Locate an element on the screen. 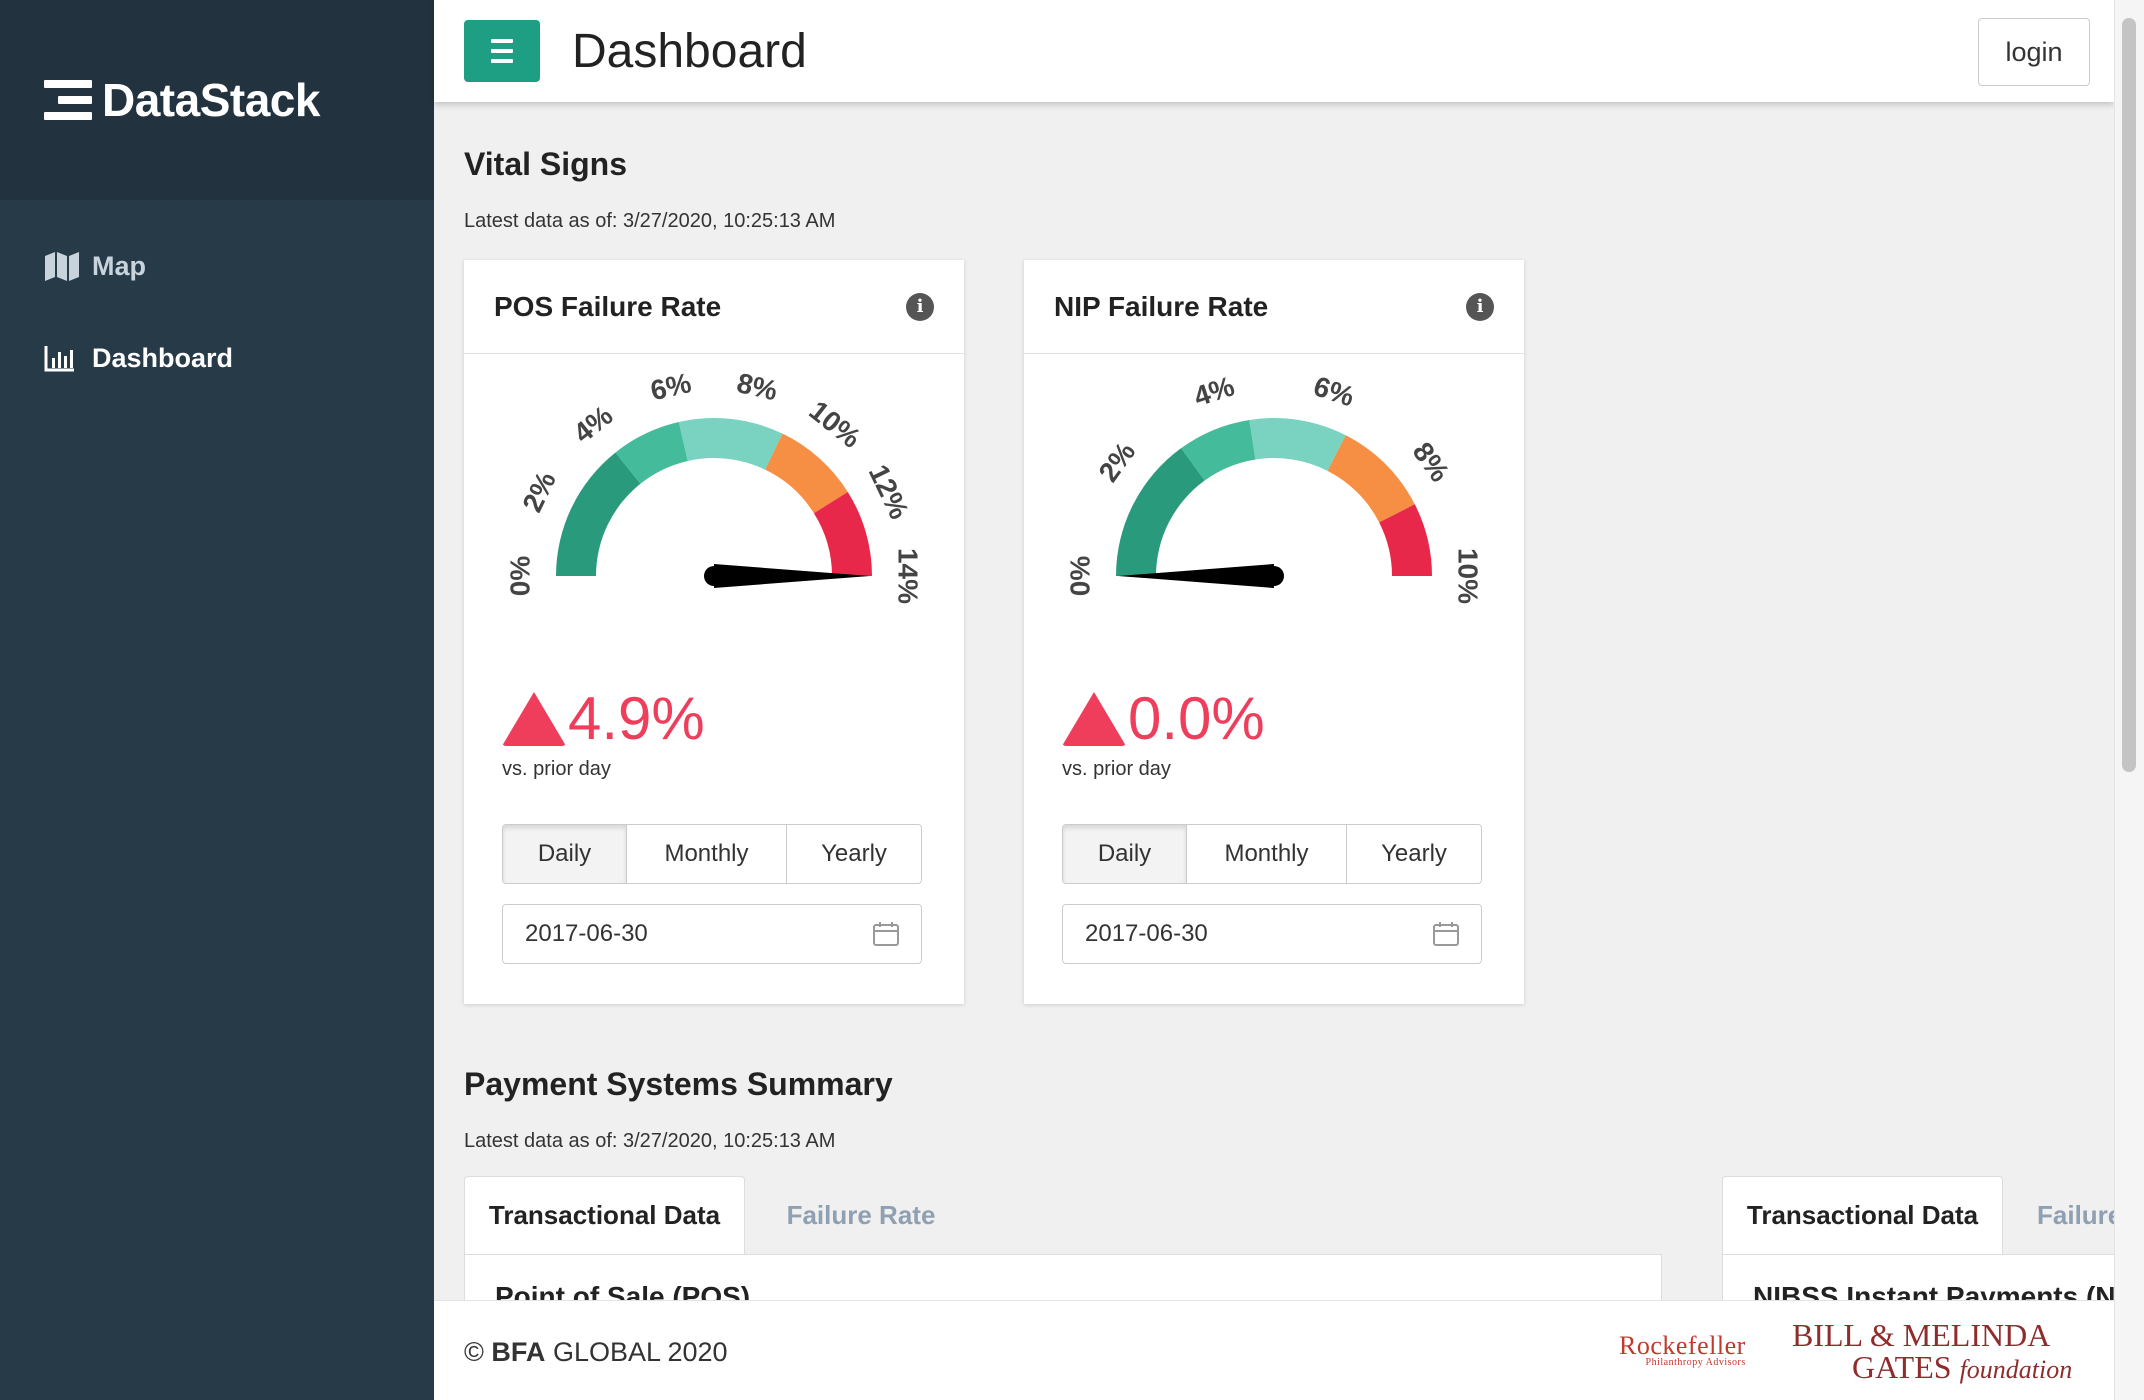 Image resolution: width=2144 pixels, height=1400 pixels. pos-failure-gauge: 0% 2%4% 6% 8% 10% 12% 14% is located at coordinates (714, 485).